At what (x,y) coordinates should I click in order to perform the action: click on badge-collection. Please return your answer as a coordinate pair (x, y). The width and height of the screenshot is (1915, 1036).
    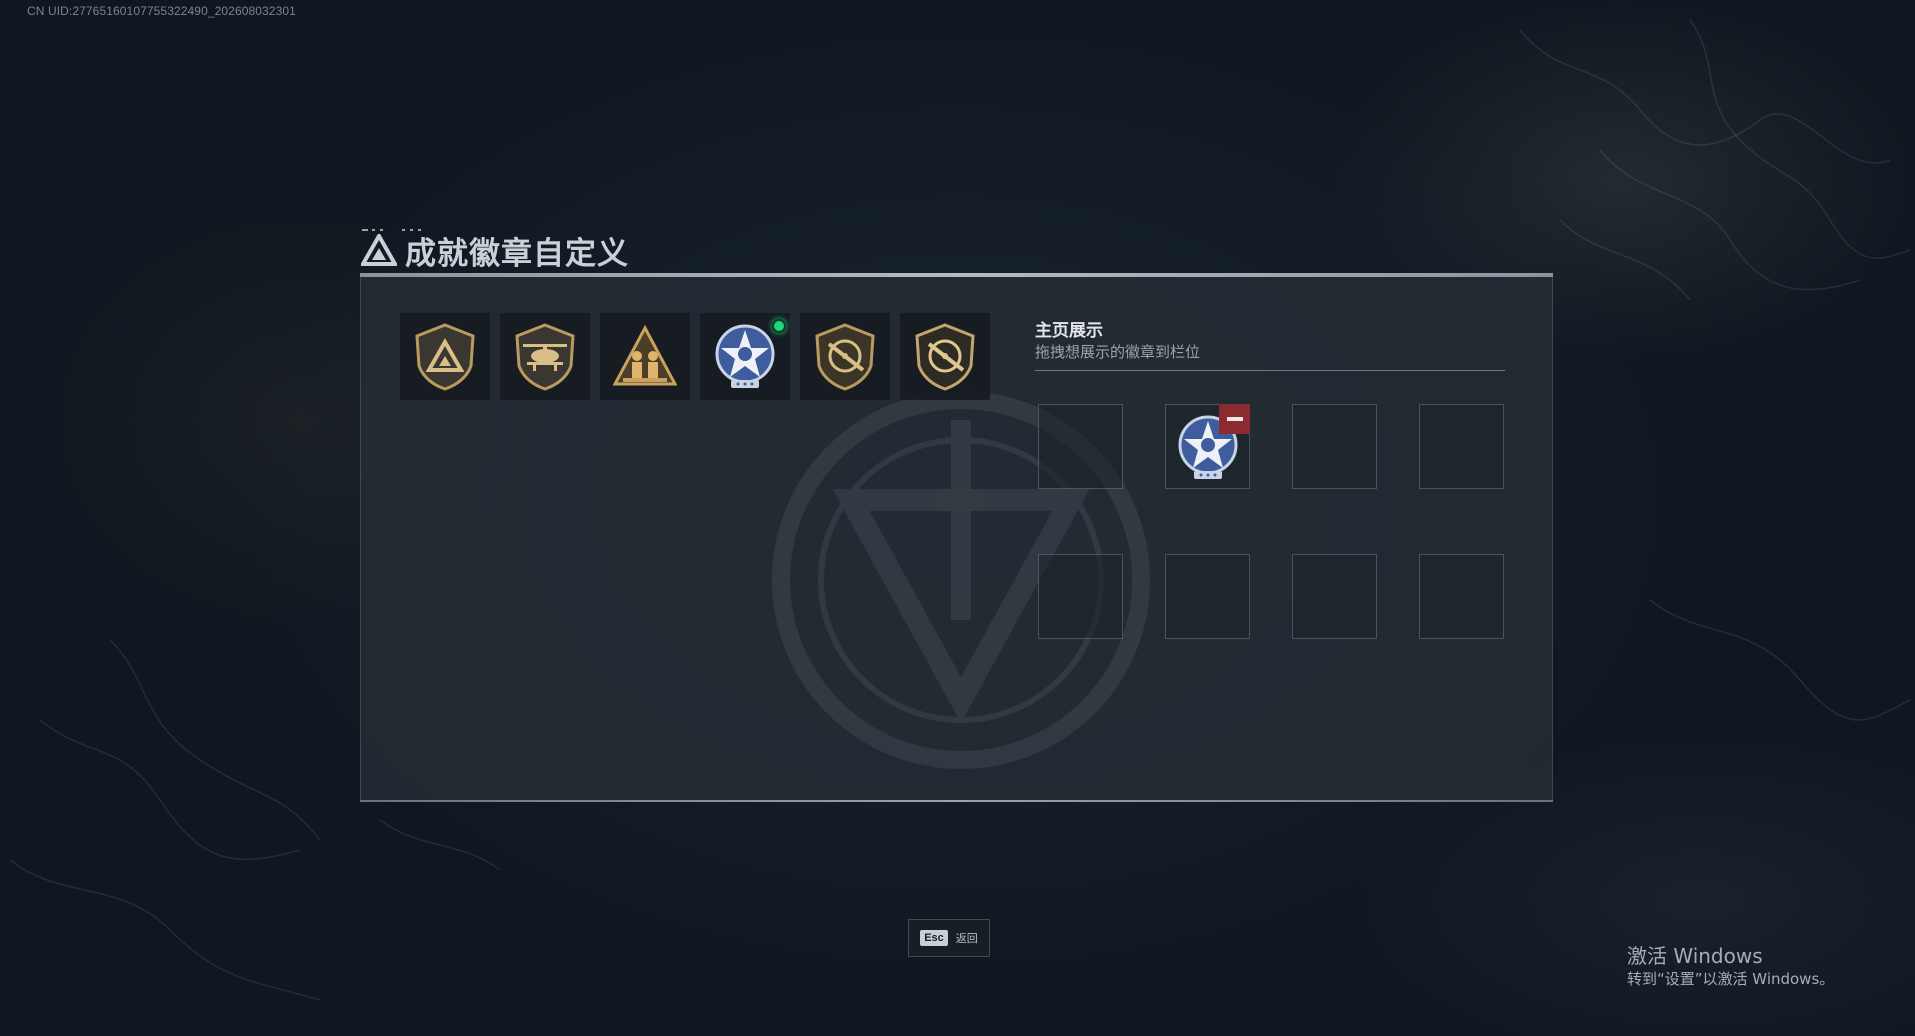
    Looking at the image, I should click on (695, 356).